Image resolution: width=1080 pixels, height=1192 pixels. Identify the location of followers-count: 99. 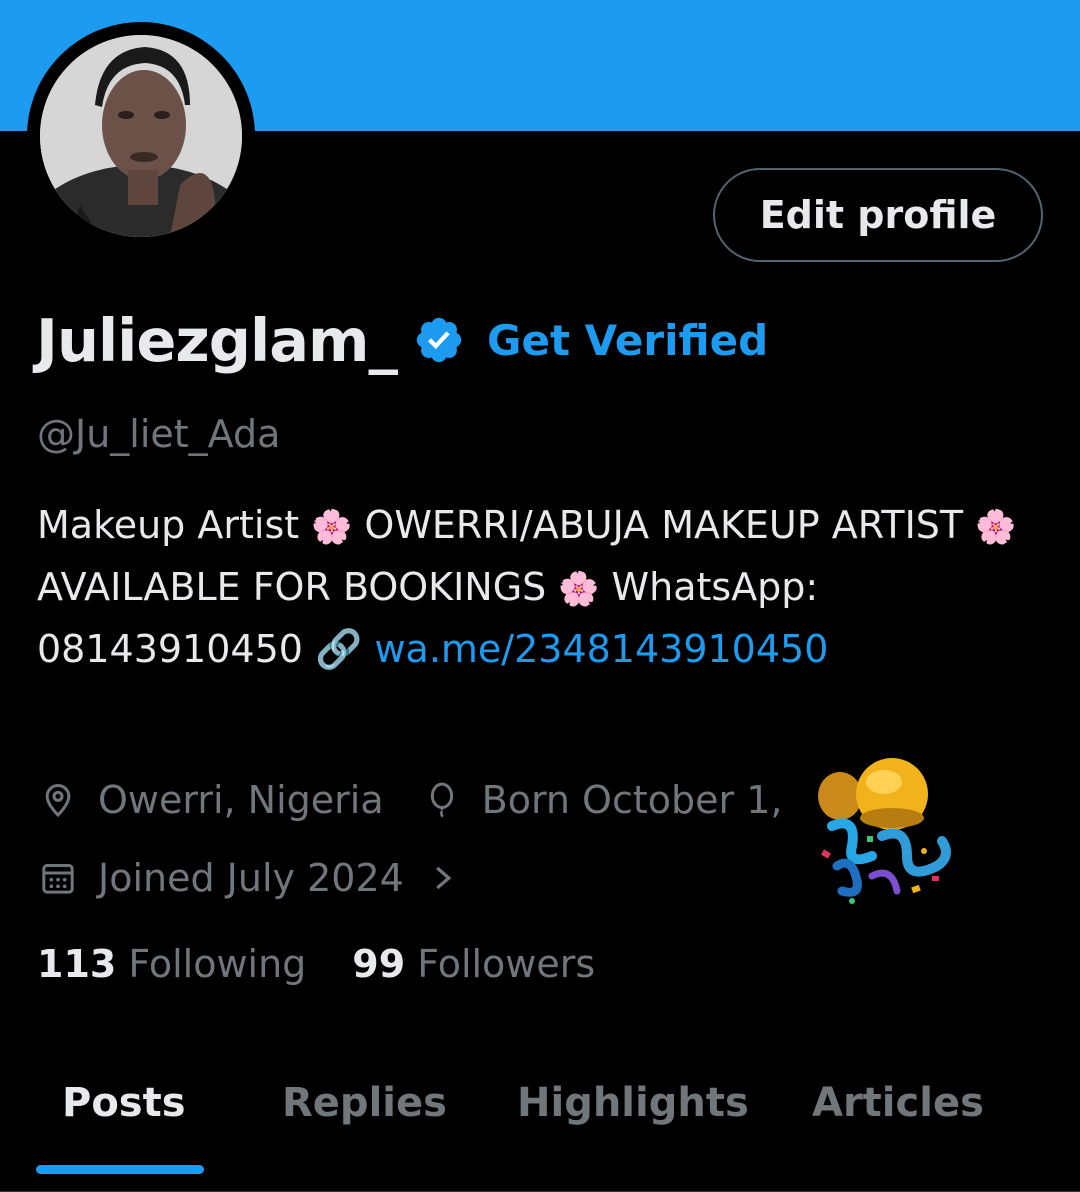
(379, 964).